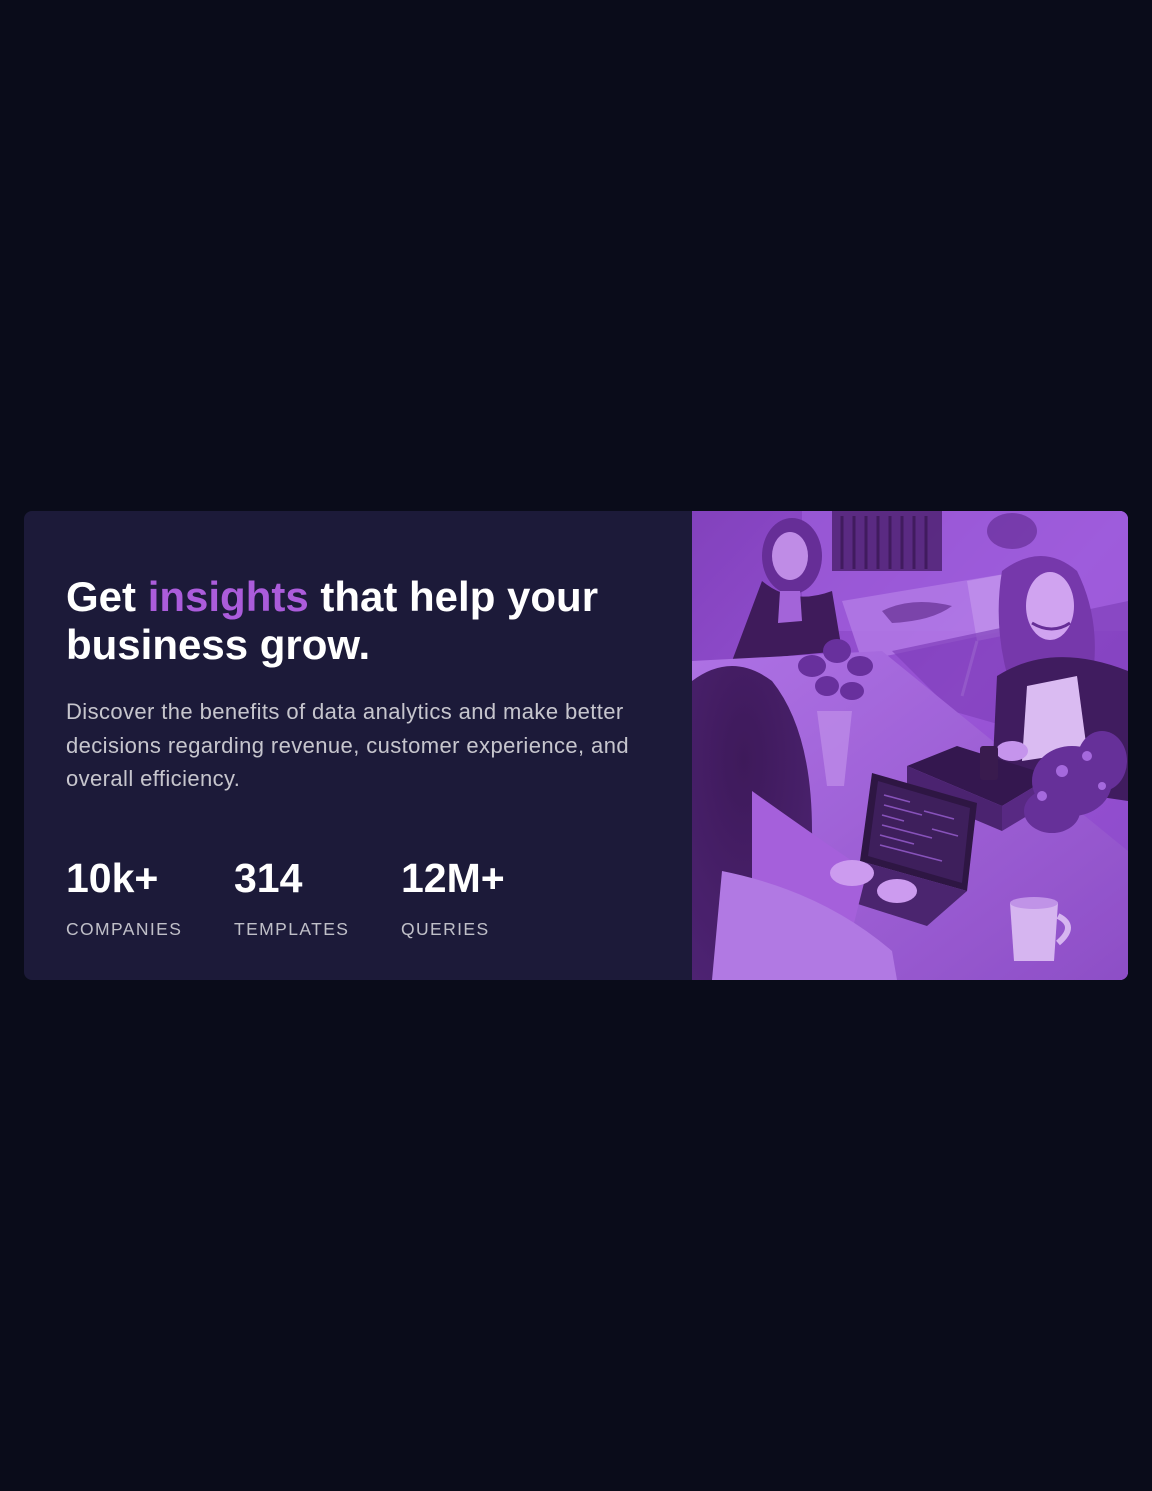  I want to click on stat-label: QUERIES, so click(445, 929).